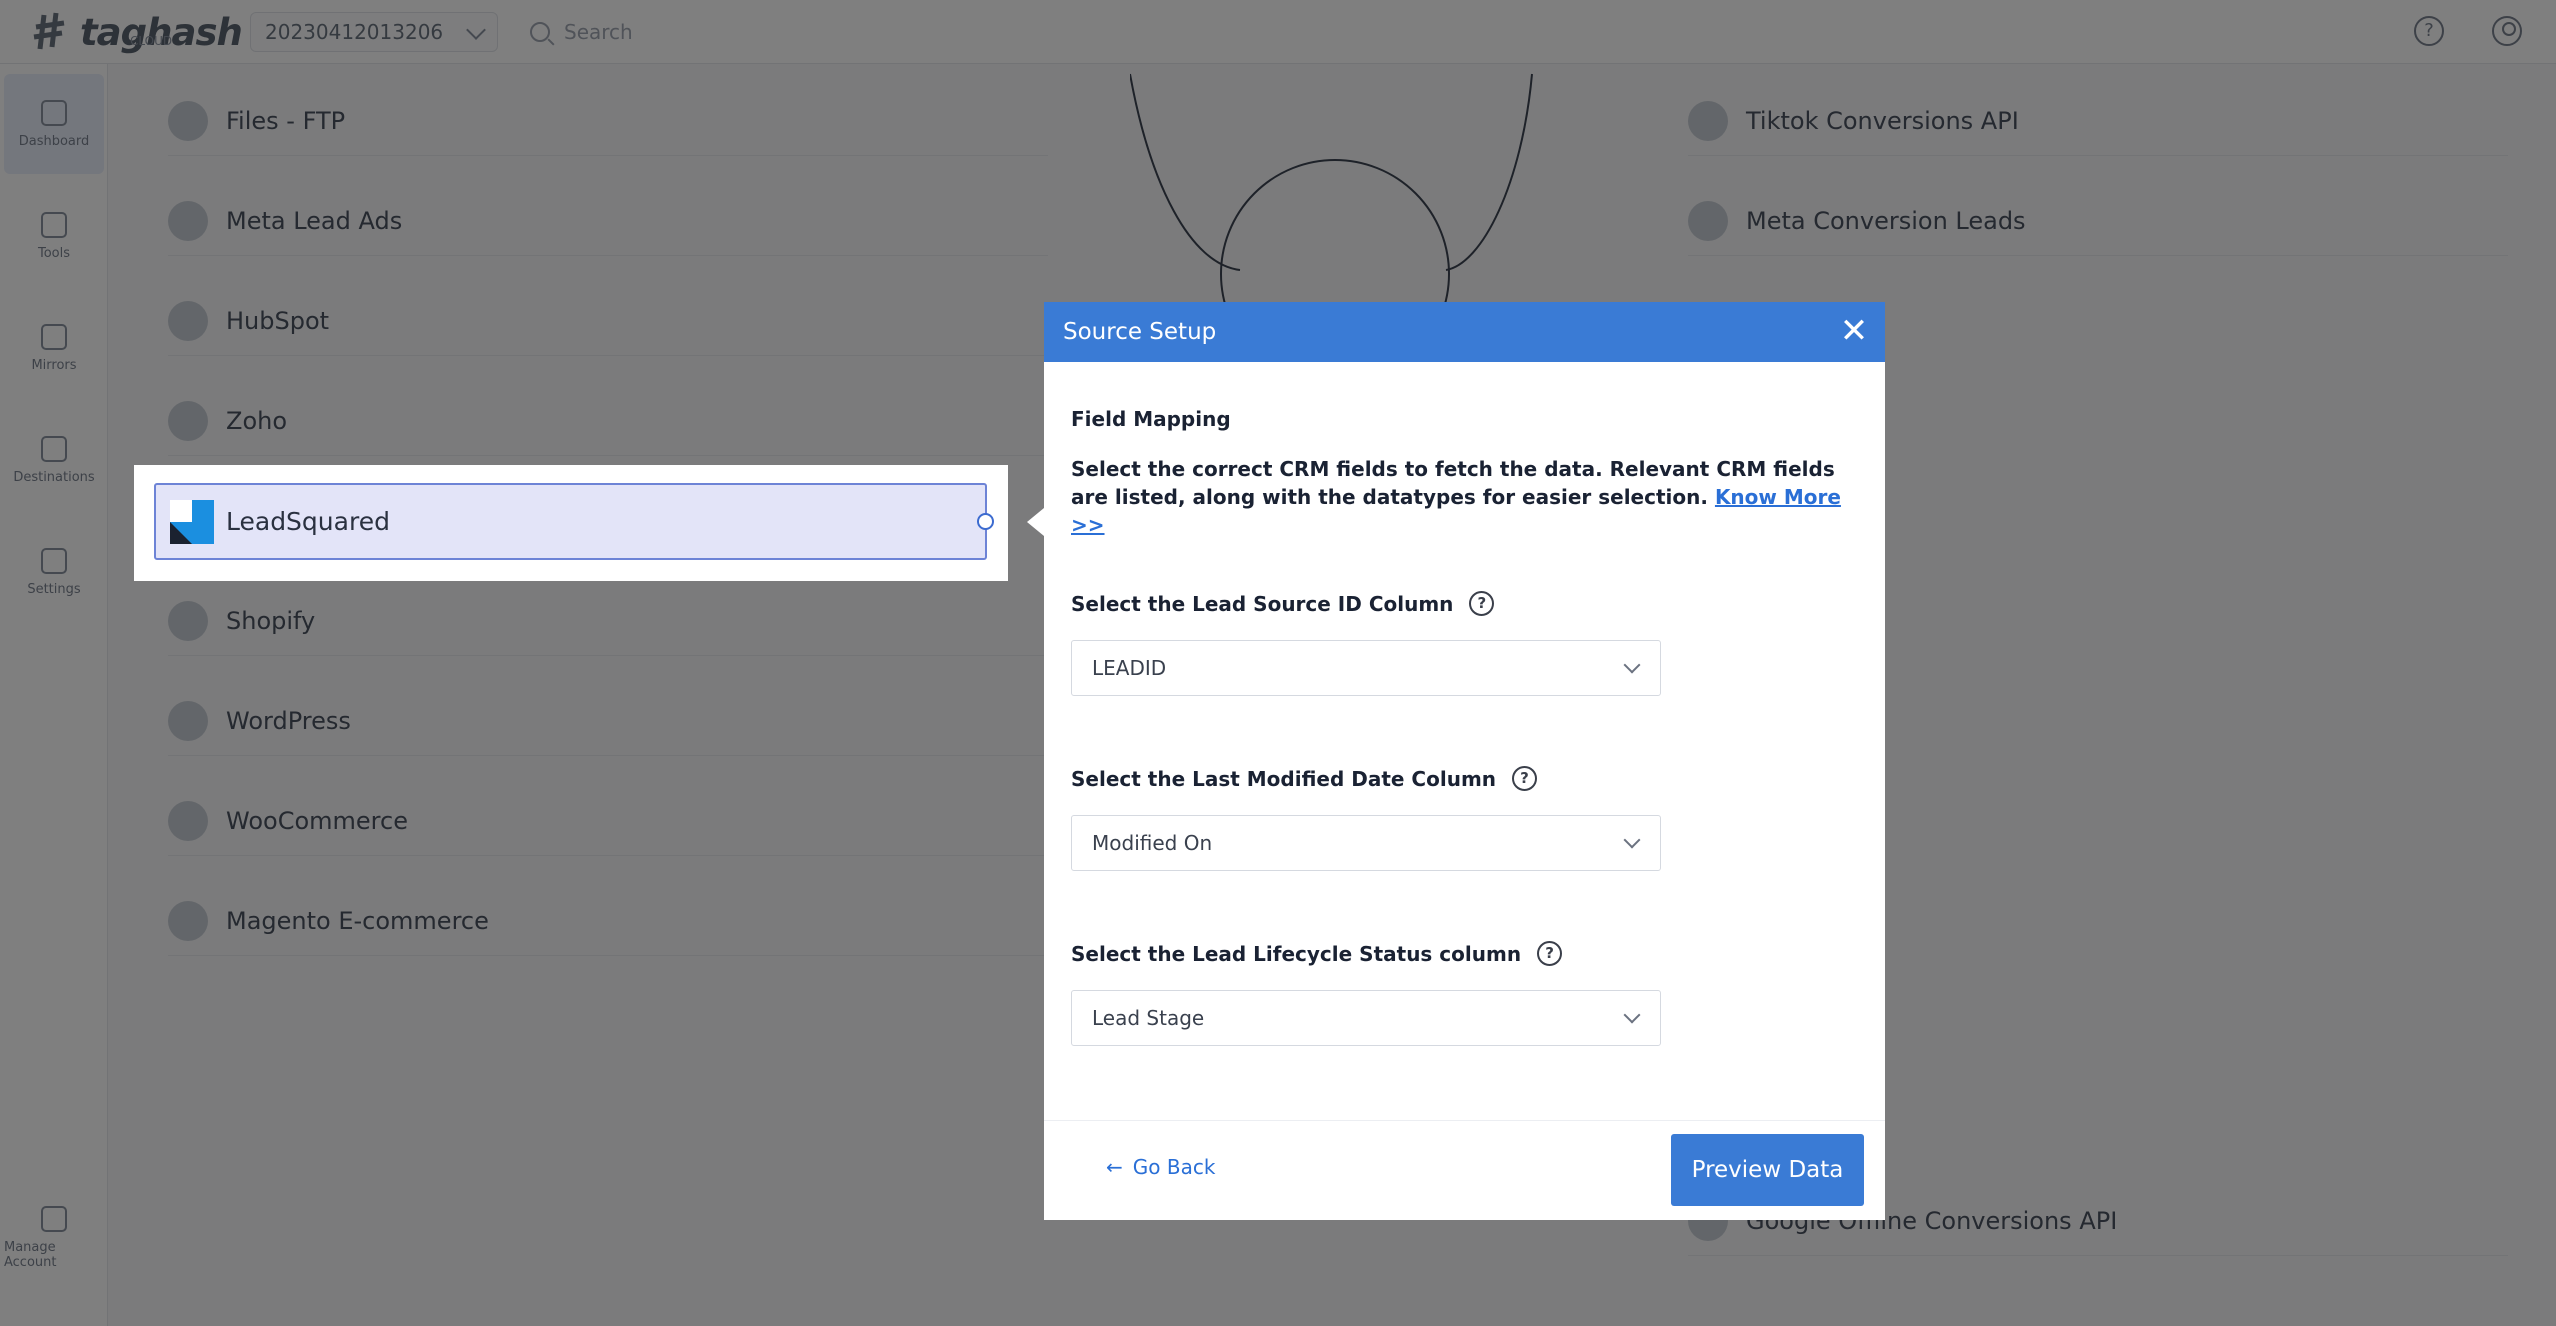  What do you see at coordinates (1296, 953) in the screenshot?
I see `field-label-text: Select the Lead Lifecycle Status column` at bounding box center [1296, 953].